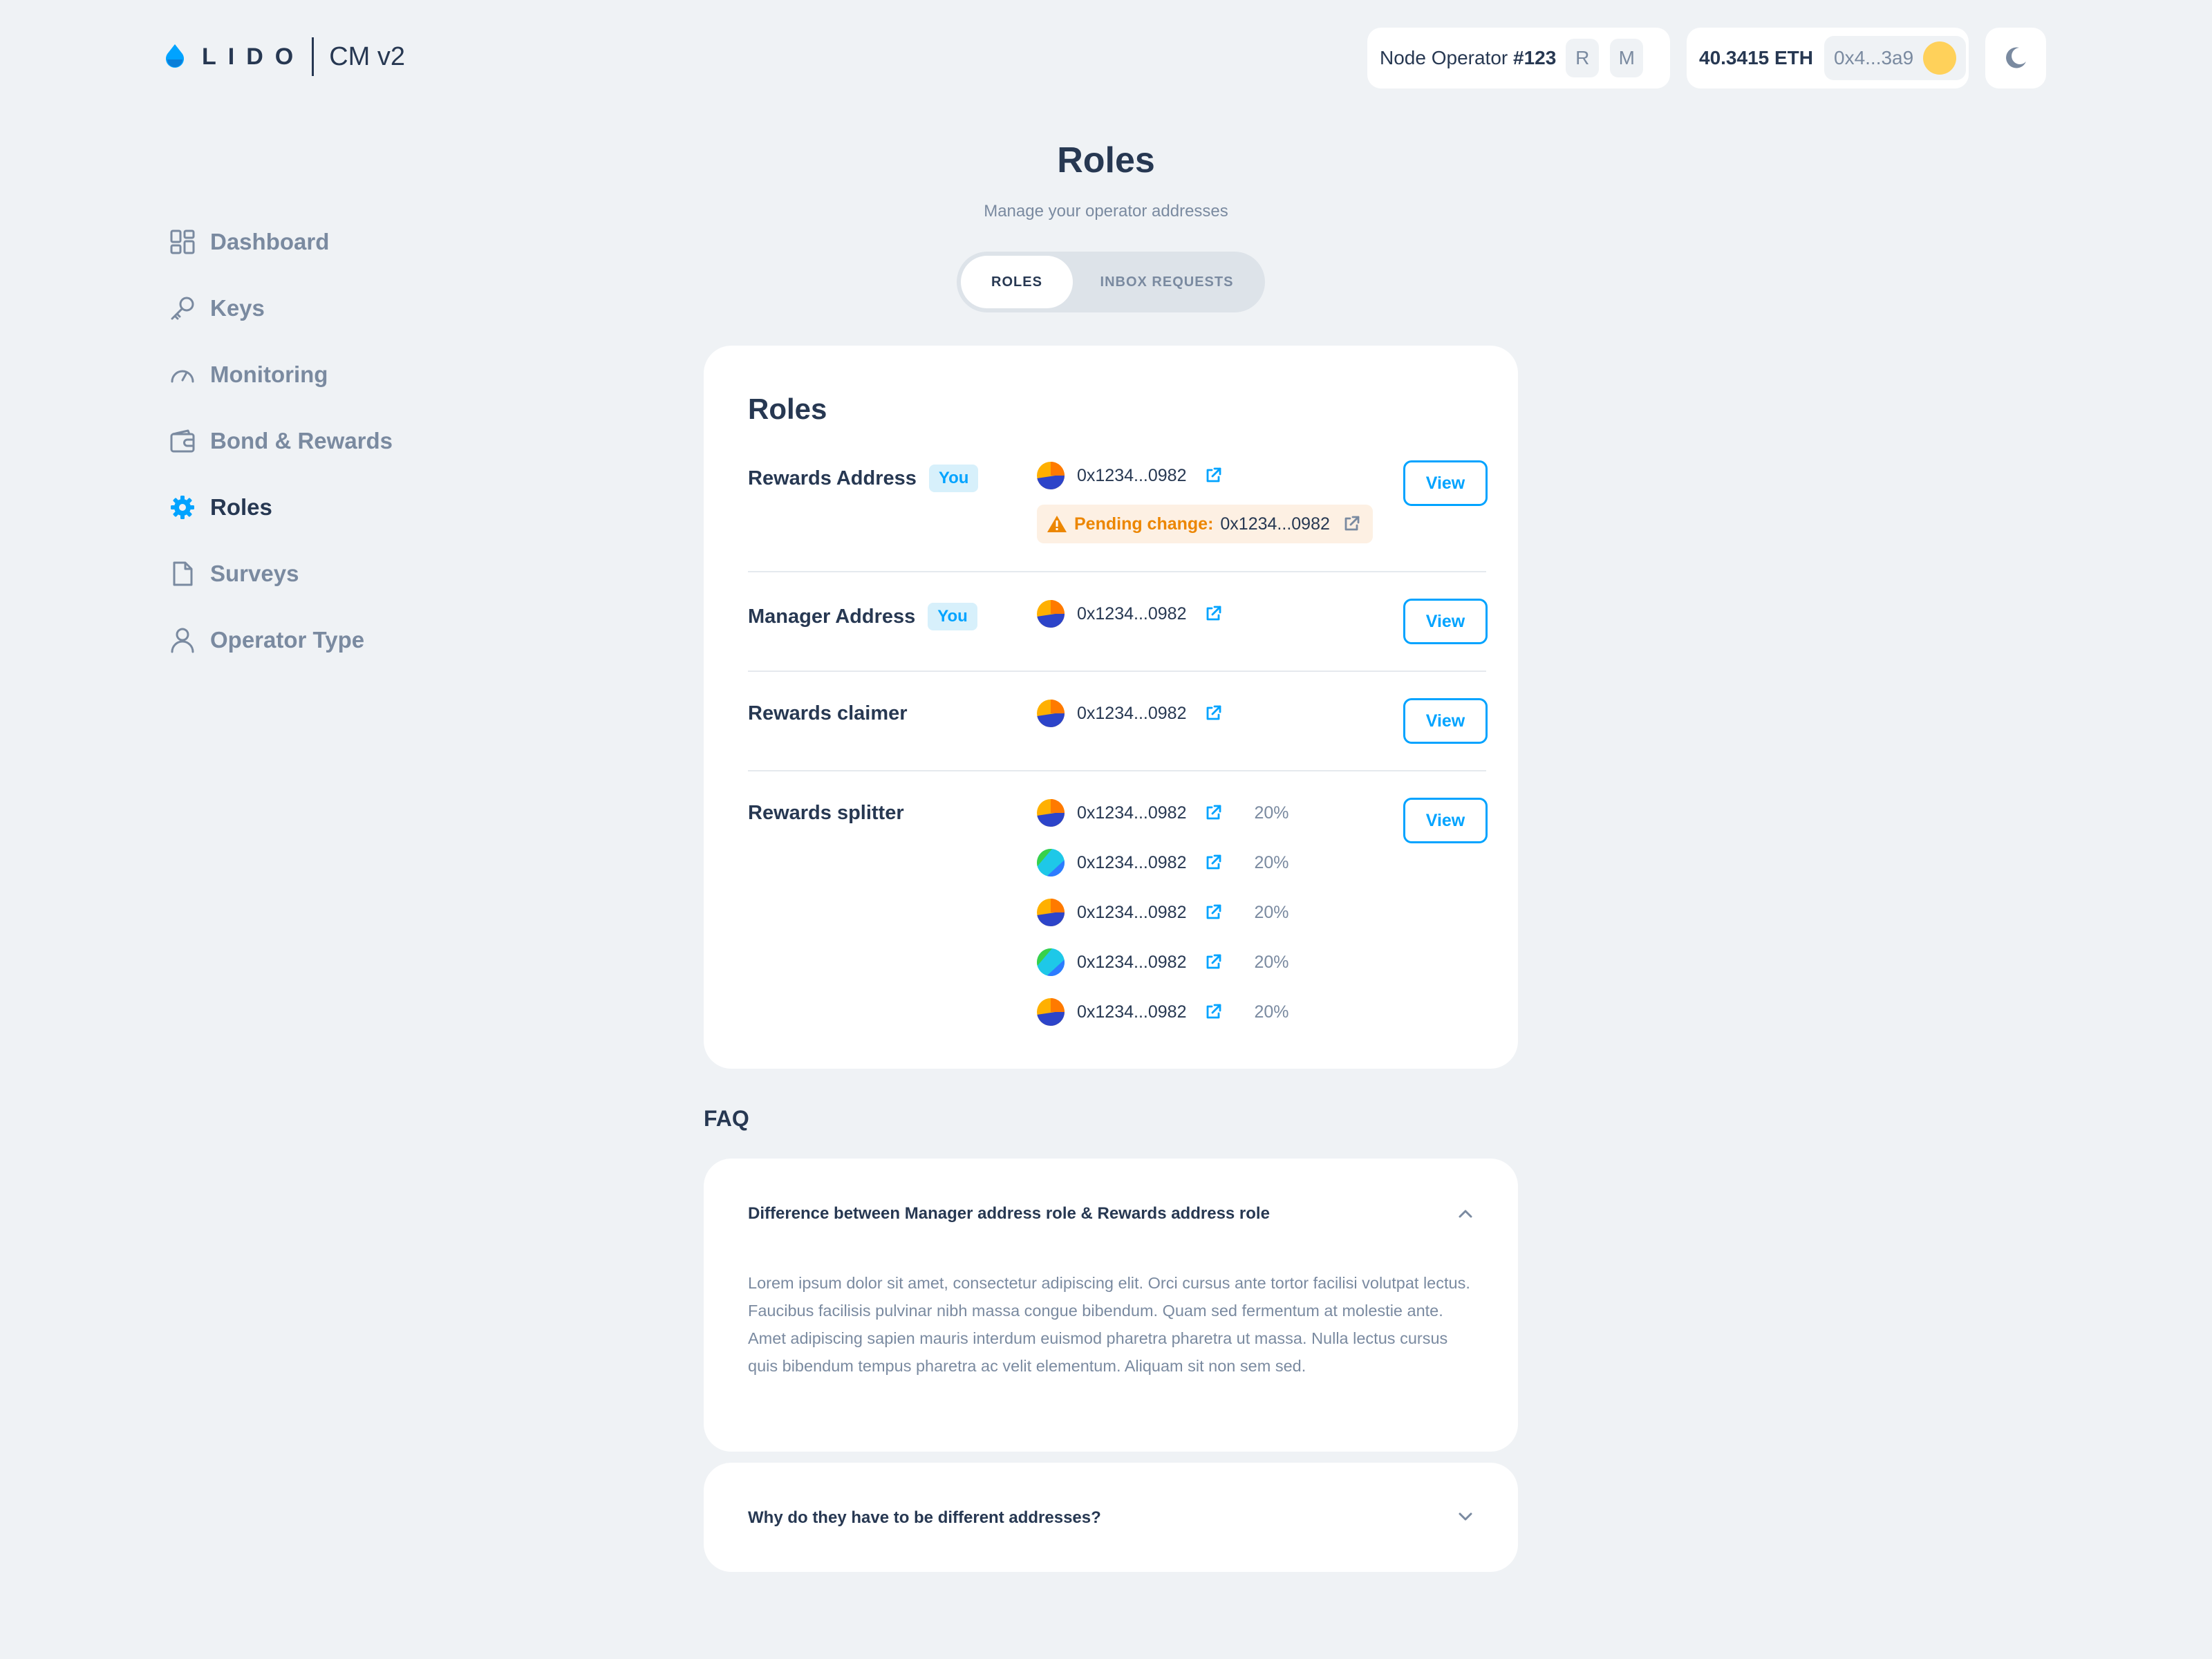 This screenshot has height=1659, width=2212. I want to click on pending-change-banner: Pending change: 0x1234...0982, so click(1205, 524).